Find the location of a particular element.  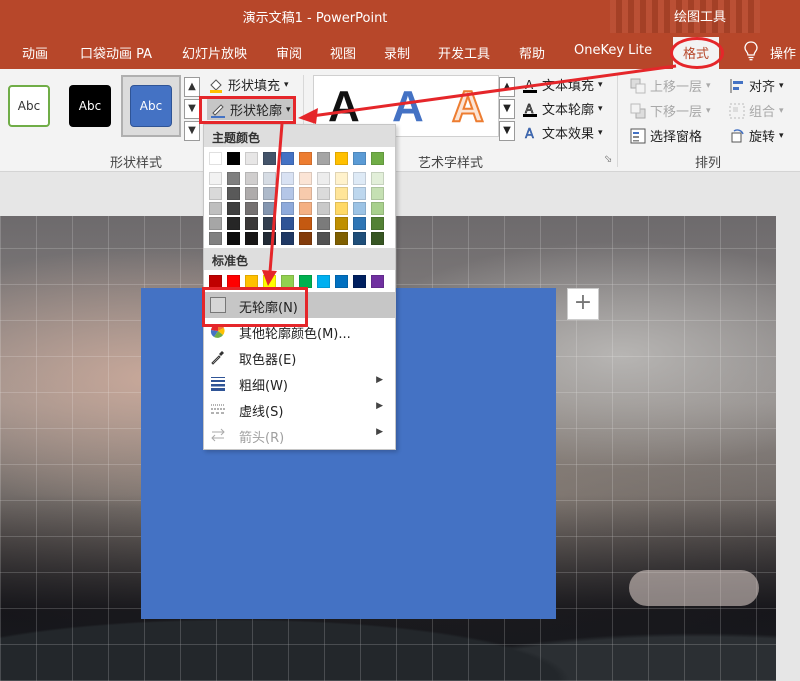

wordart-more: ▼ is located at coordinates (507, 131).